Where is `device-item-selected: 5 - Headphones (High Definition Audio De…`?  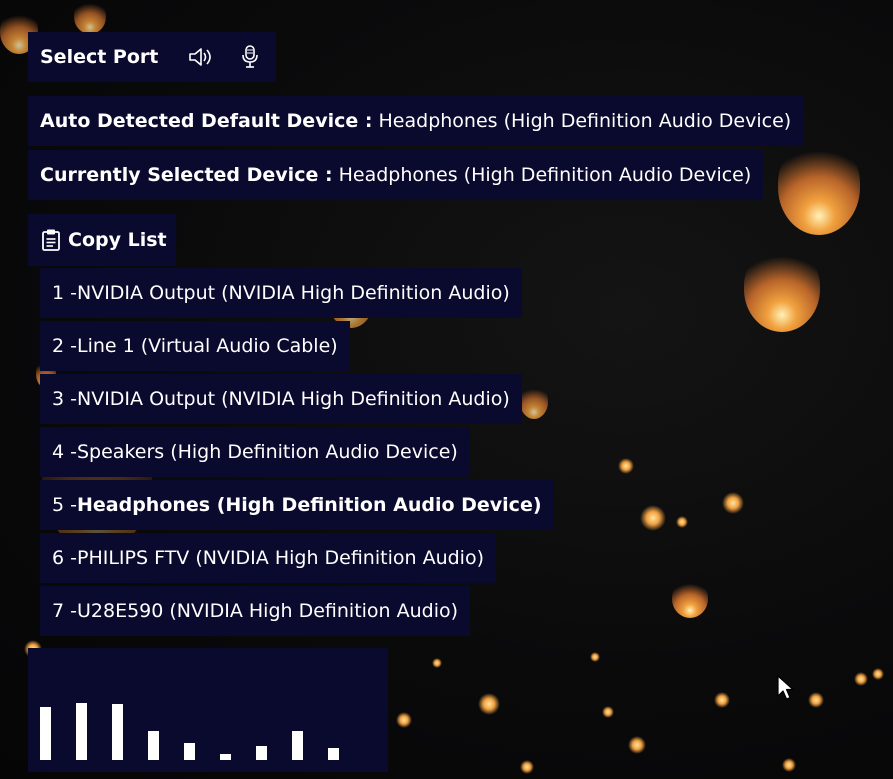
device-item-selected: 5 - Headphones (High Definition Audio De… is located at coordinates (297, 505).